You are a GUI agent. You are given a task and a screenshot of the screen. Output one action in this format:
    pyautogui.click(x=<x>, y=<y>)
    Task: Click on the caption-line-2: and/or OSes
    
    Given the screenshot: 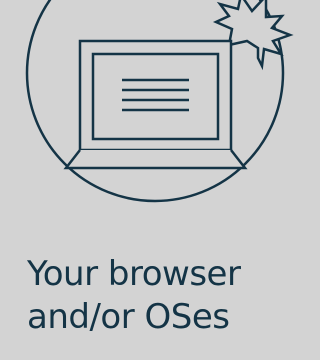 What is the action you would take?
    pyautogui.click(x=128, y=317)
    